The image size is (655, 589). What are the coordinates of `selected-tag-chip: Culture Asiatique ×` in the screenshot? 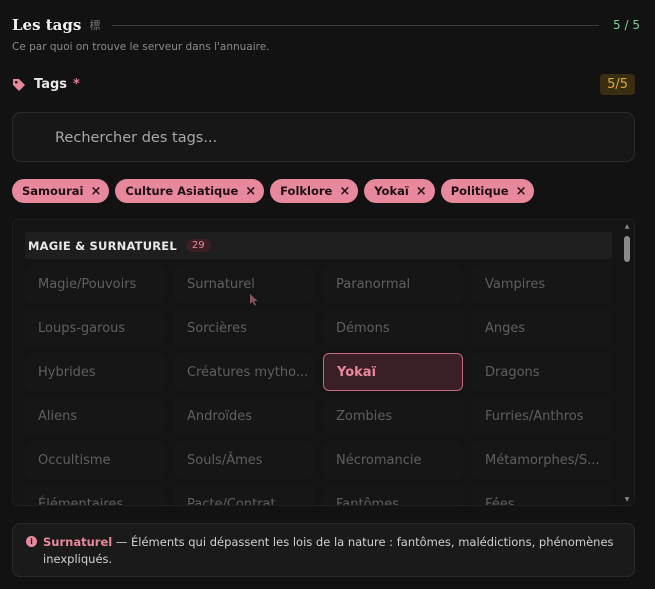 It's located at (190, 191).